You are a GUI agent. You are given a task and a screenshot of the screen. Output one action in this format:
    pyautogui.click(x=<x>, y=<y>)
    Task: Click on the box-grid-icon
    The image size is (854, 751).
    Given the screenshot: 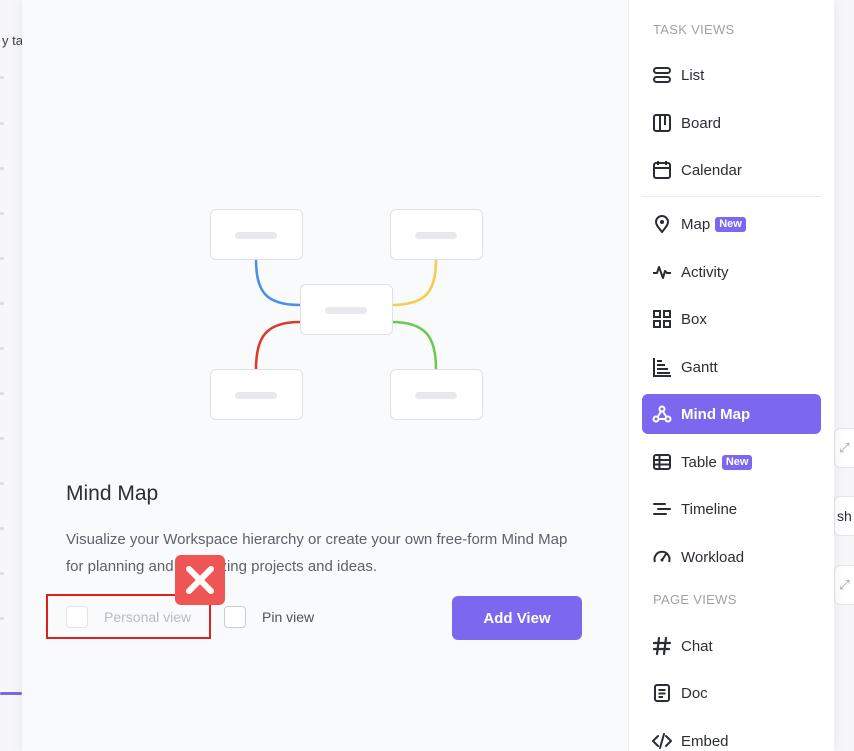 What is the action you would take?
    pyautogui.click(x=662, y=319)
    